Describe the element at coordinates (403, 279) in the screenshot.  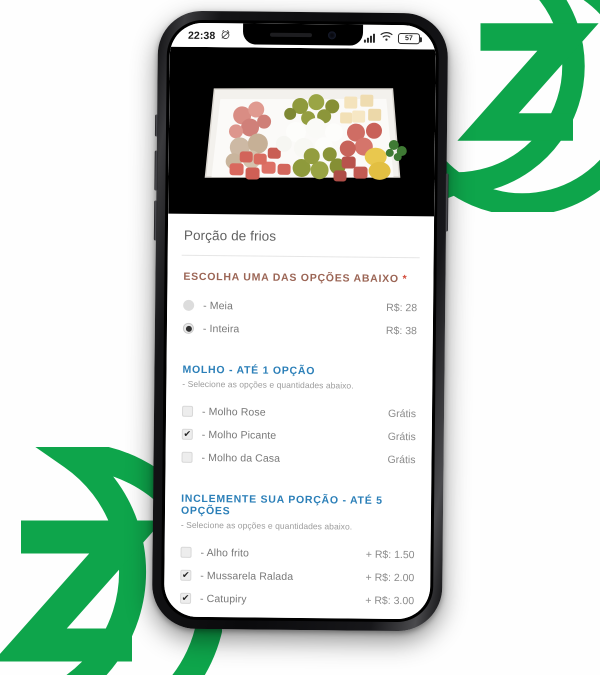
I see `required-marker: *` at that location.